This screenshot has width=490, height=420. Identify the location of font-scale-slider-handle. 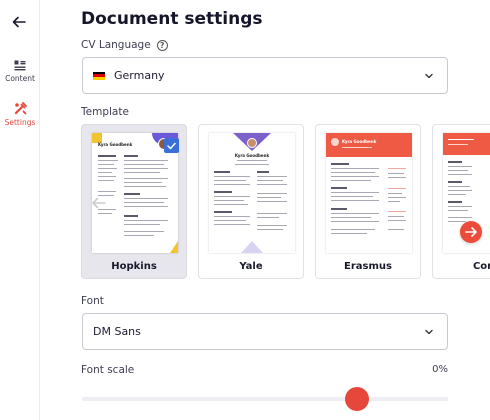
(356, 399).